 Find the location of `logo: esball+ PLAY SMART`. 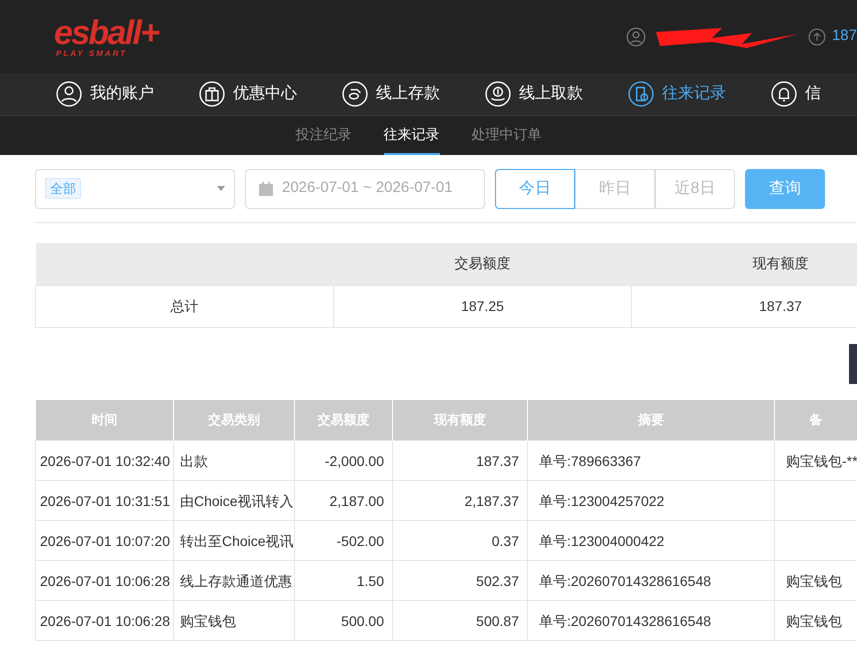

logo: esball+ PLAY SMART is located at coordinates (106, 37).